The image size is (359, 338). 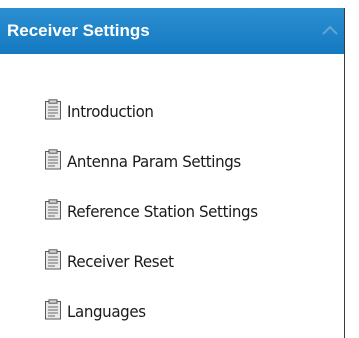 I want to click on panel-title: Receiver Settings, so click(x=78, y=30).